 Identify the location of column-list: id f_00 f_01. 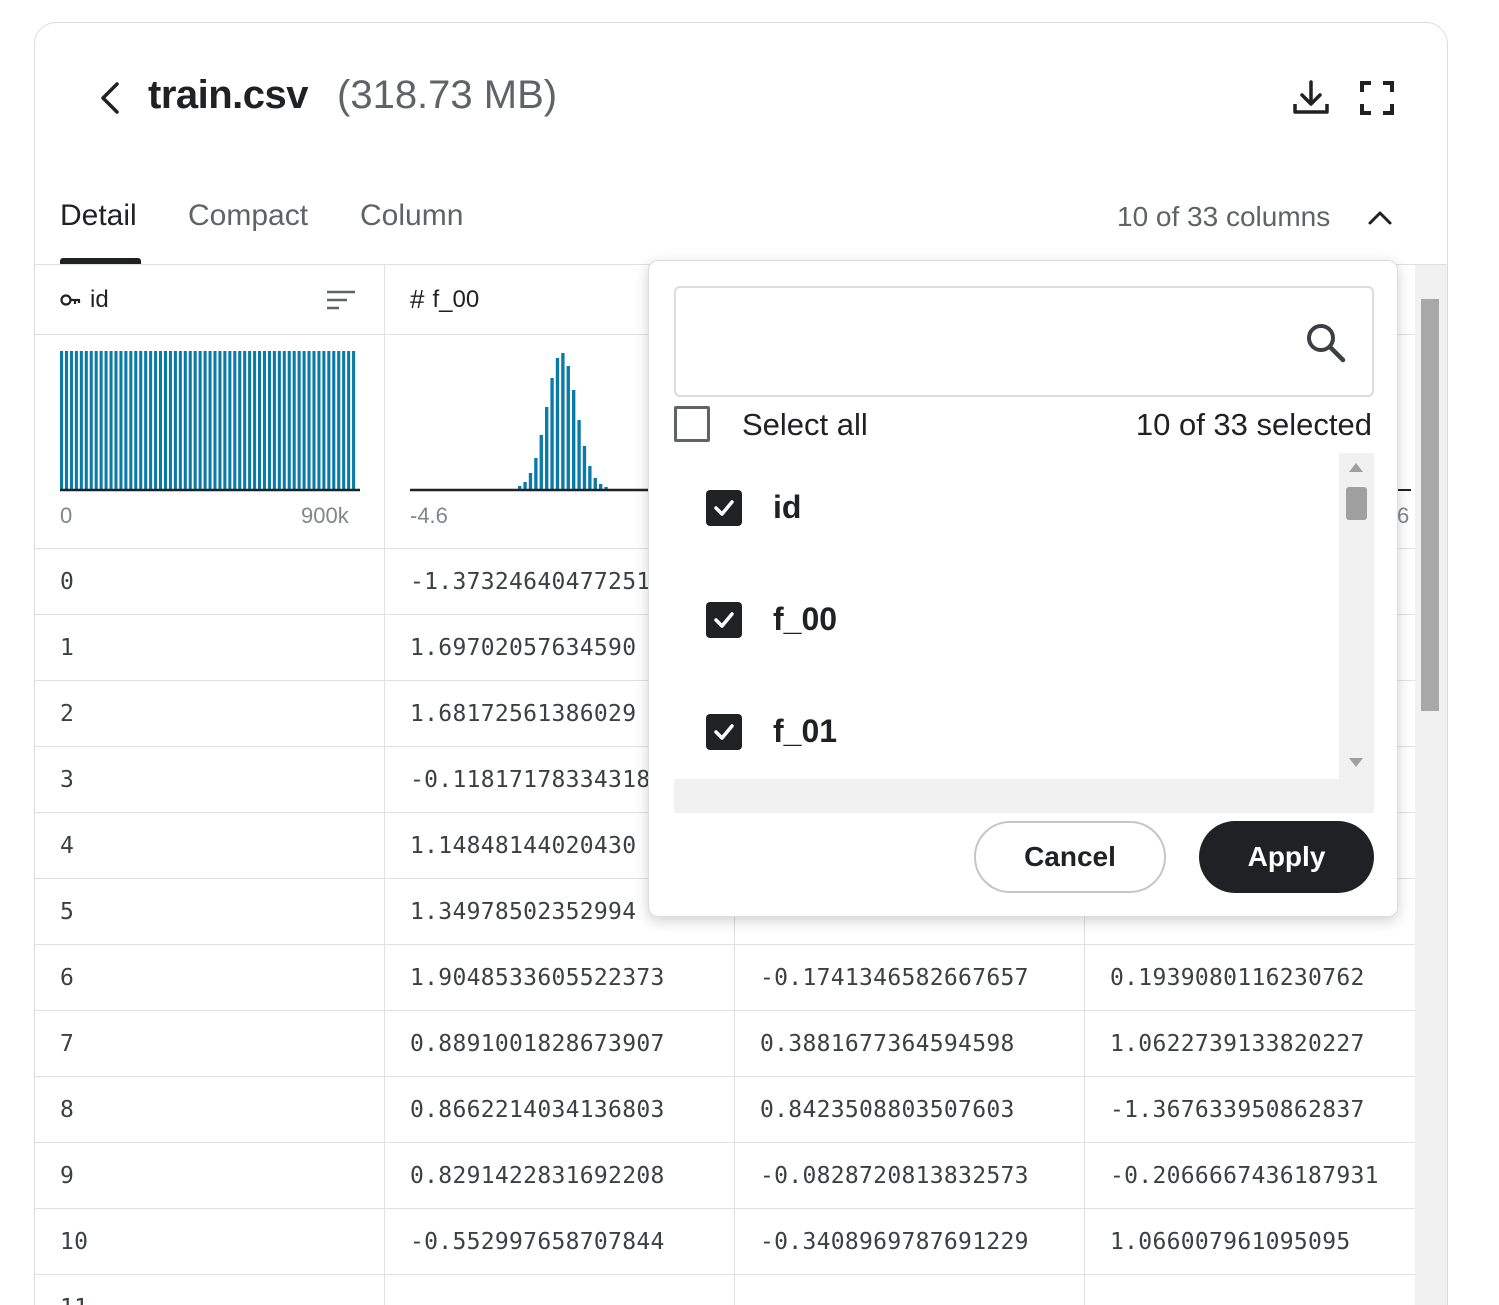
(1024, 616).